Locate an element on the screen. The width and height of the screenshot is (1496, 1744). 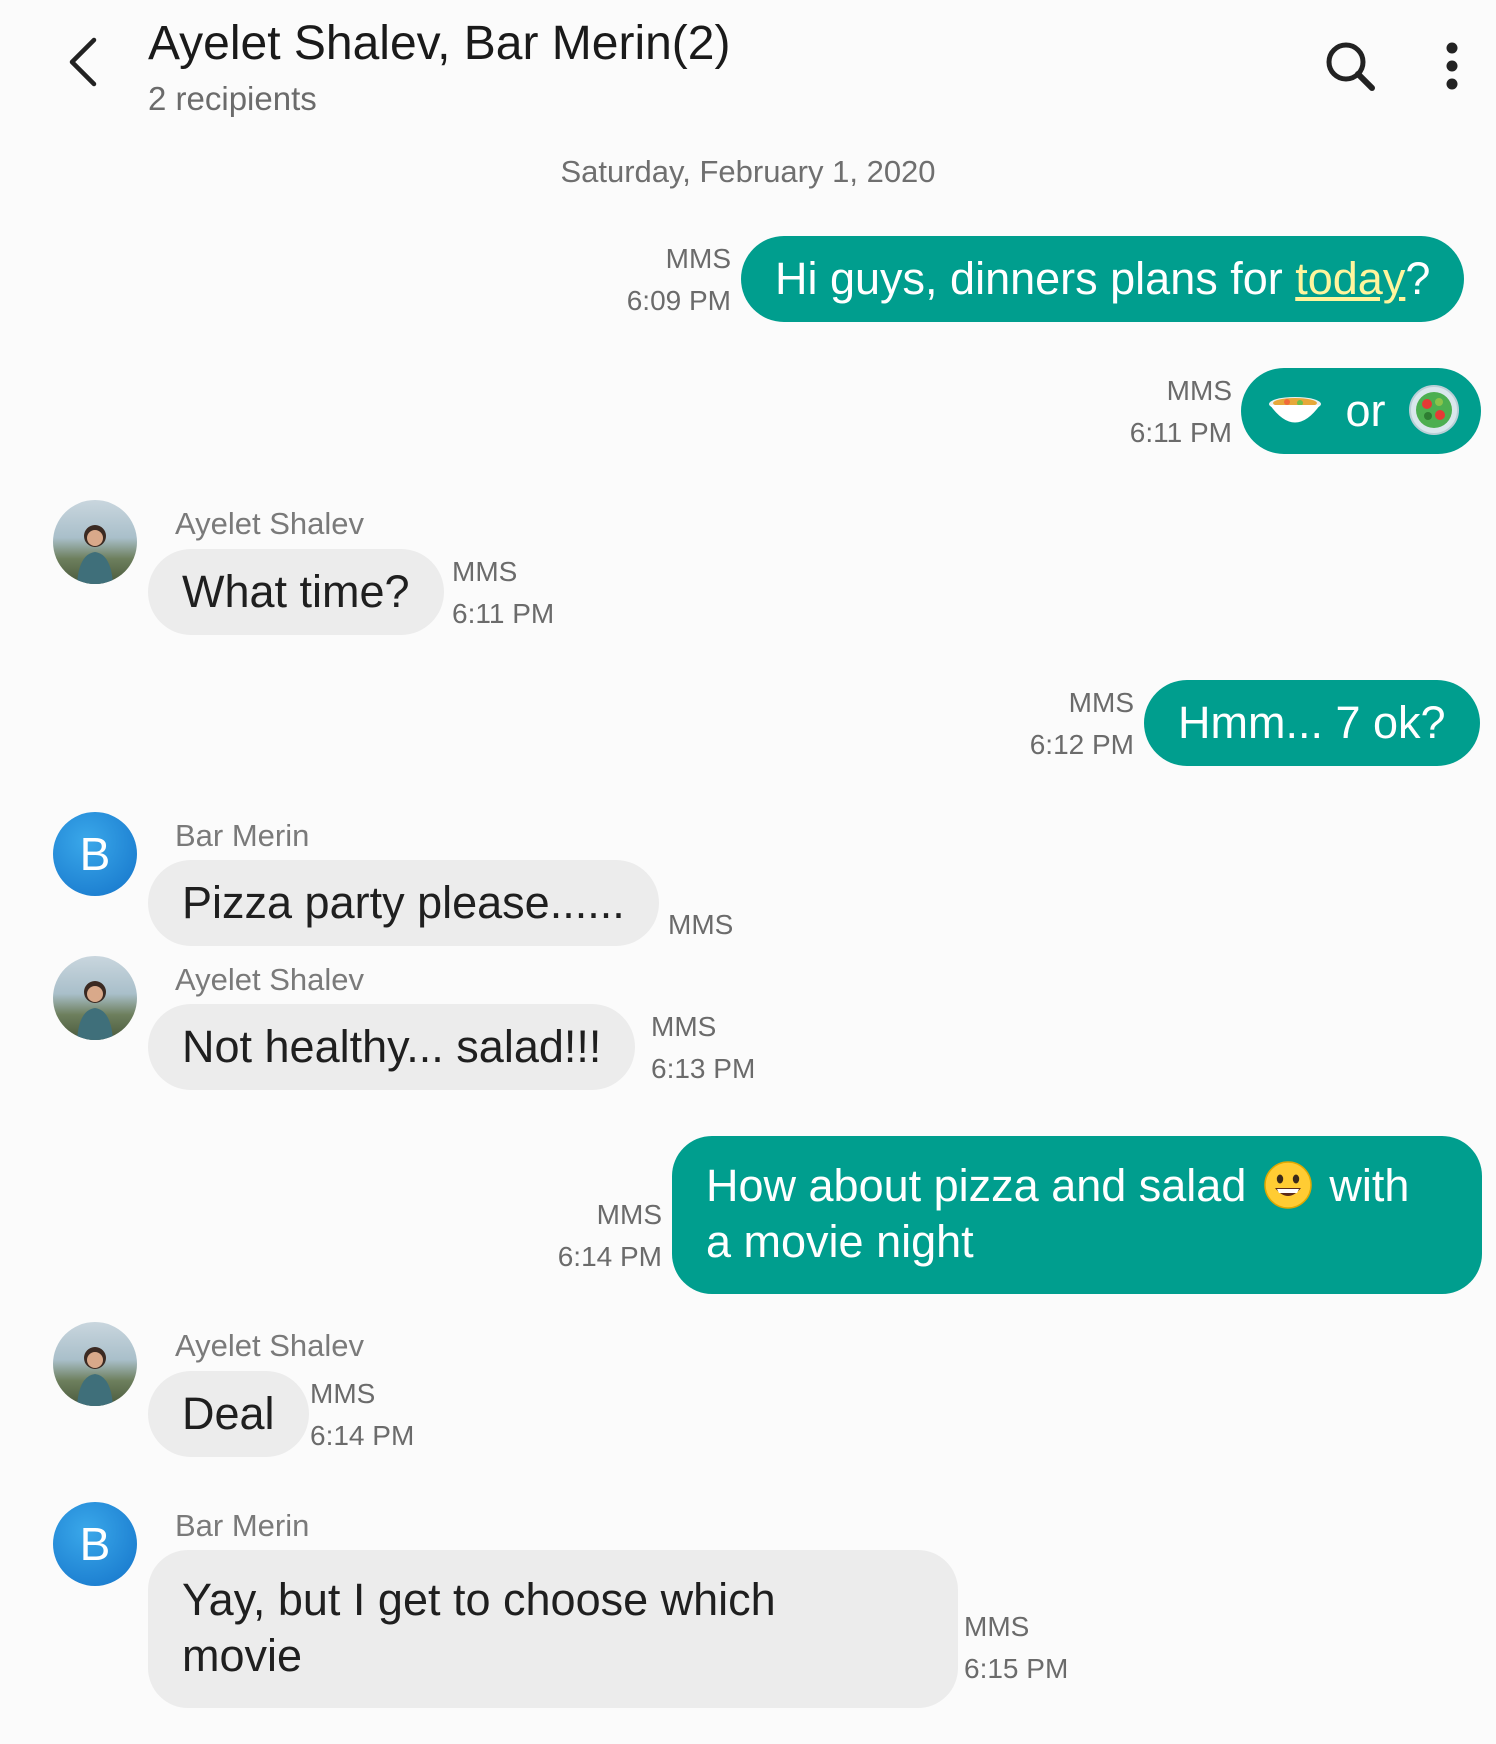
message-text: or is located at coordinates (1365, 410).